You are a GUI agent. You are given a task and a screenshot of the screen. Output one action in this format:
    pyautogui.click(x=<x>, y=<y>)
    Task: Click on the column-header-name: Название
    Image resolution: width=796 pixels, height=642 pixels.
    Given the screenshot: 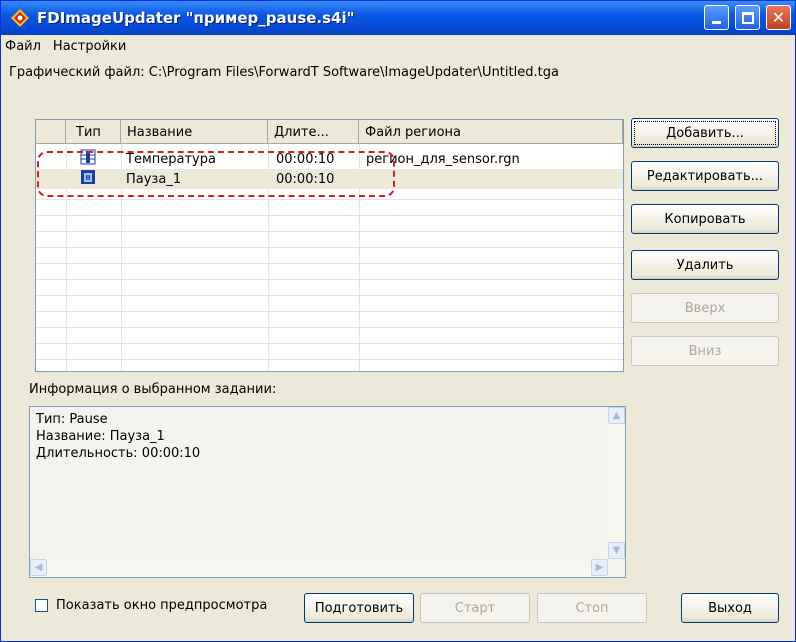 What is the action you would take?
    pyautogui.click(x=194, y=132)
    